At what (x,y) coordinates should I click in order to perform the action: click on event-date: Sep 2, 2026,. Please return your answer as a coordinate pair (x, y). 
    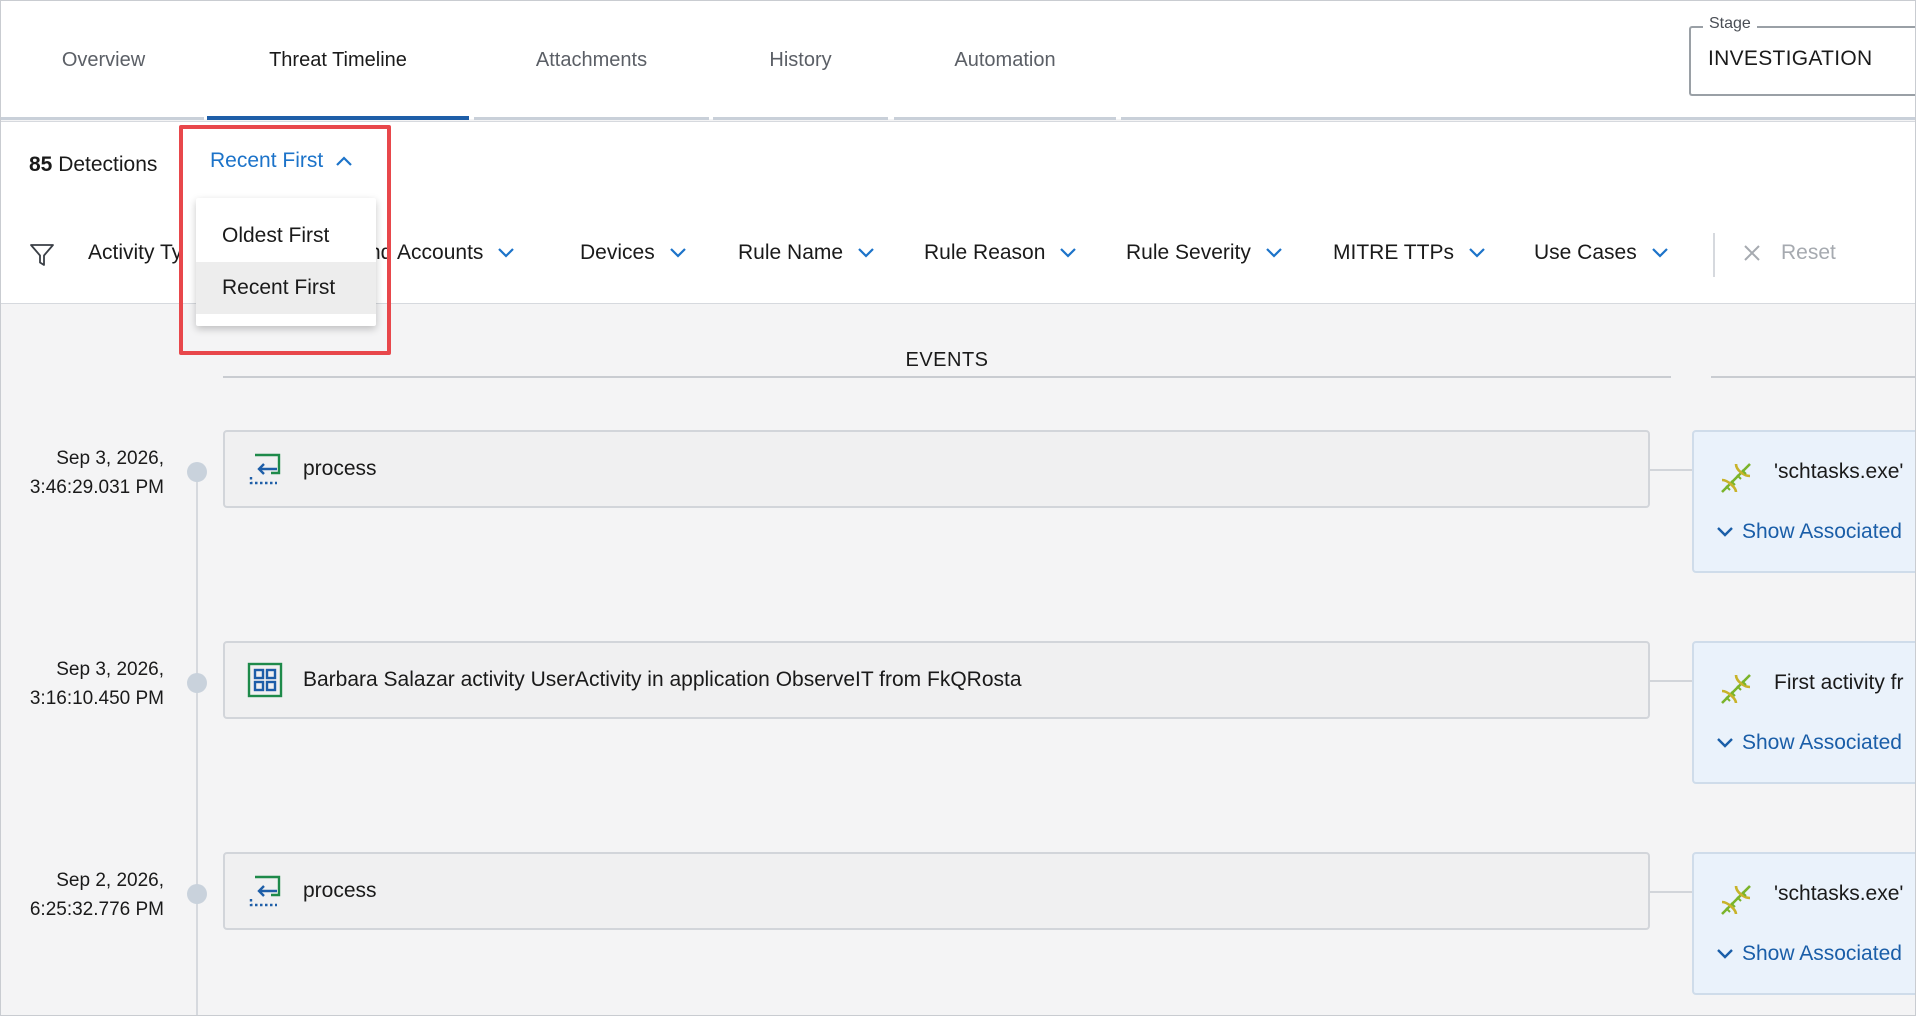
    Looking at the image, I should click on (110, 880).